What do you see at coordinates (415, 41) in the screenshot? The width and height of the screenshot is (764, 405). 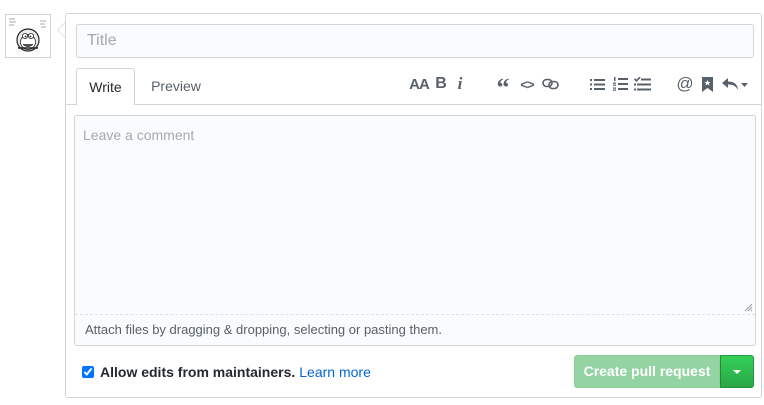 I see `title-input` at bounding box center [415, 41].